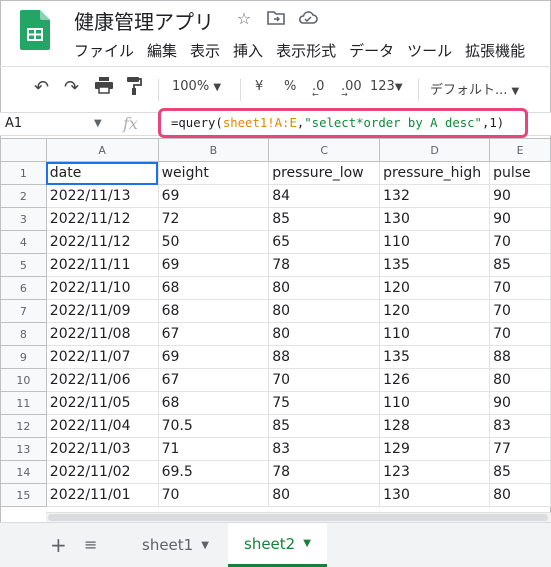 This screenshot has height=567, width=551. I want to click on cell: 2022/11/12, so click(102, 219).